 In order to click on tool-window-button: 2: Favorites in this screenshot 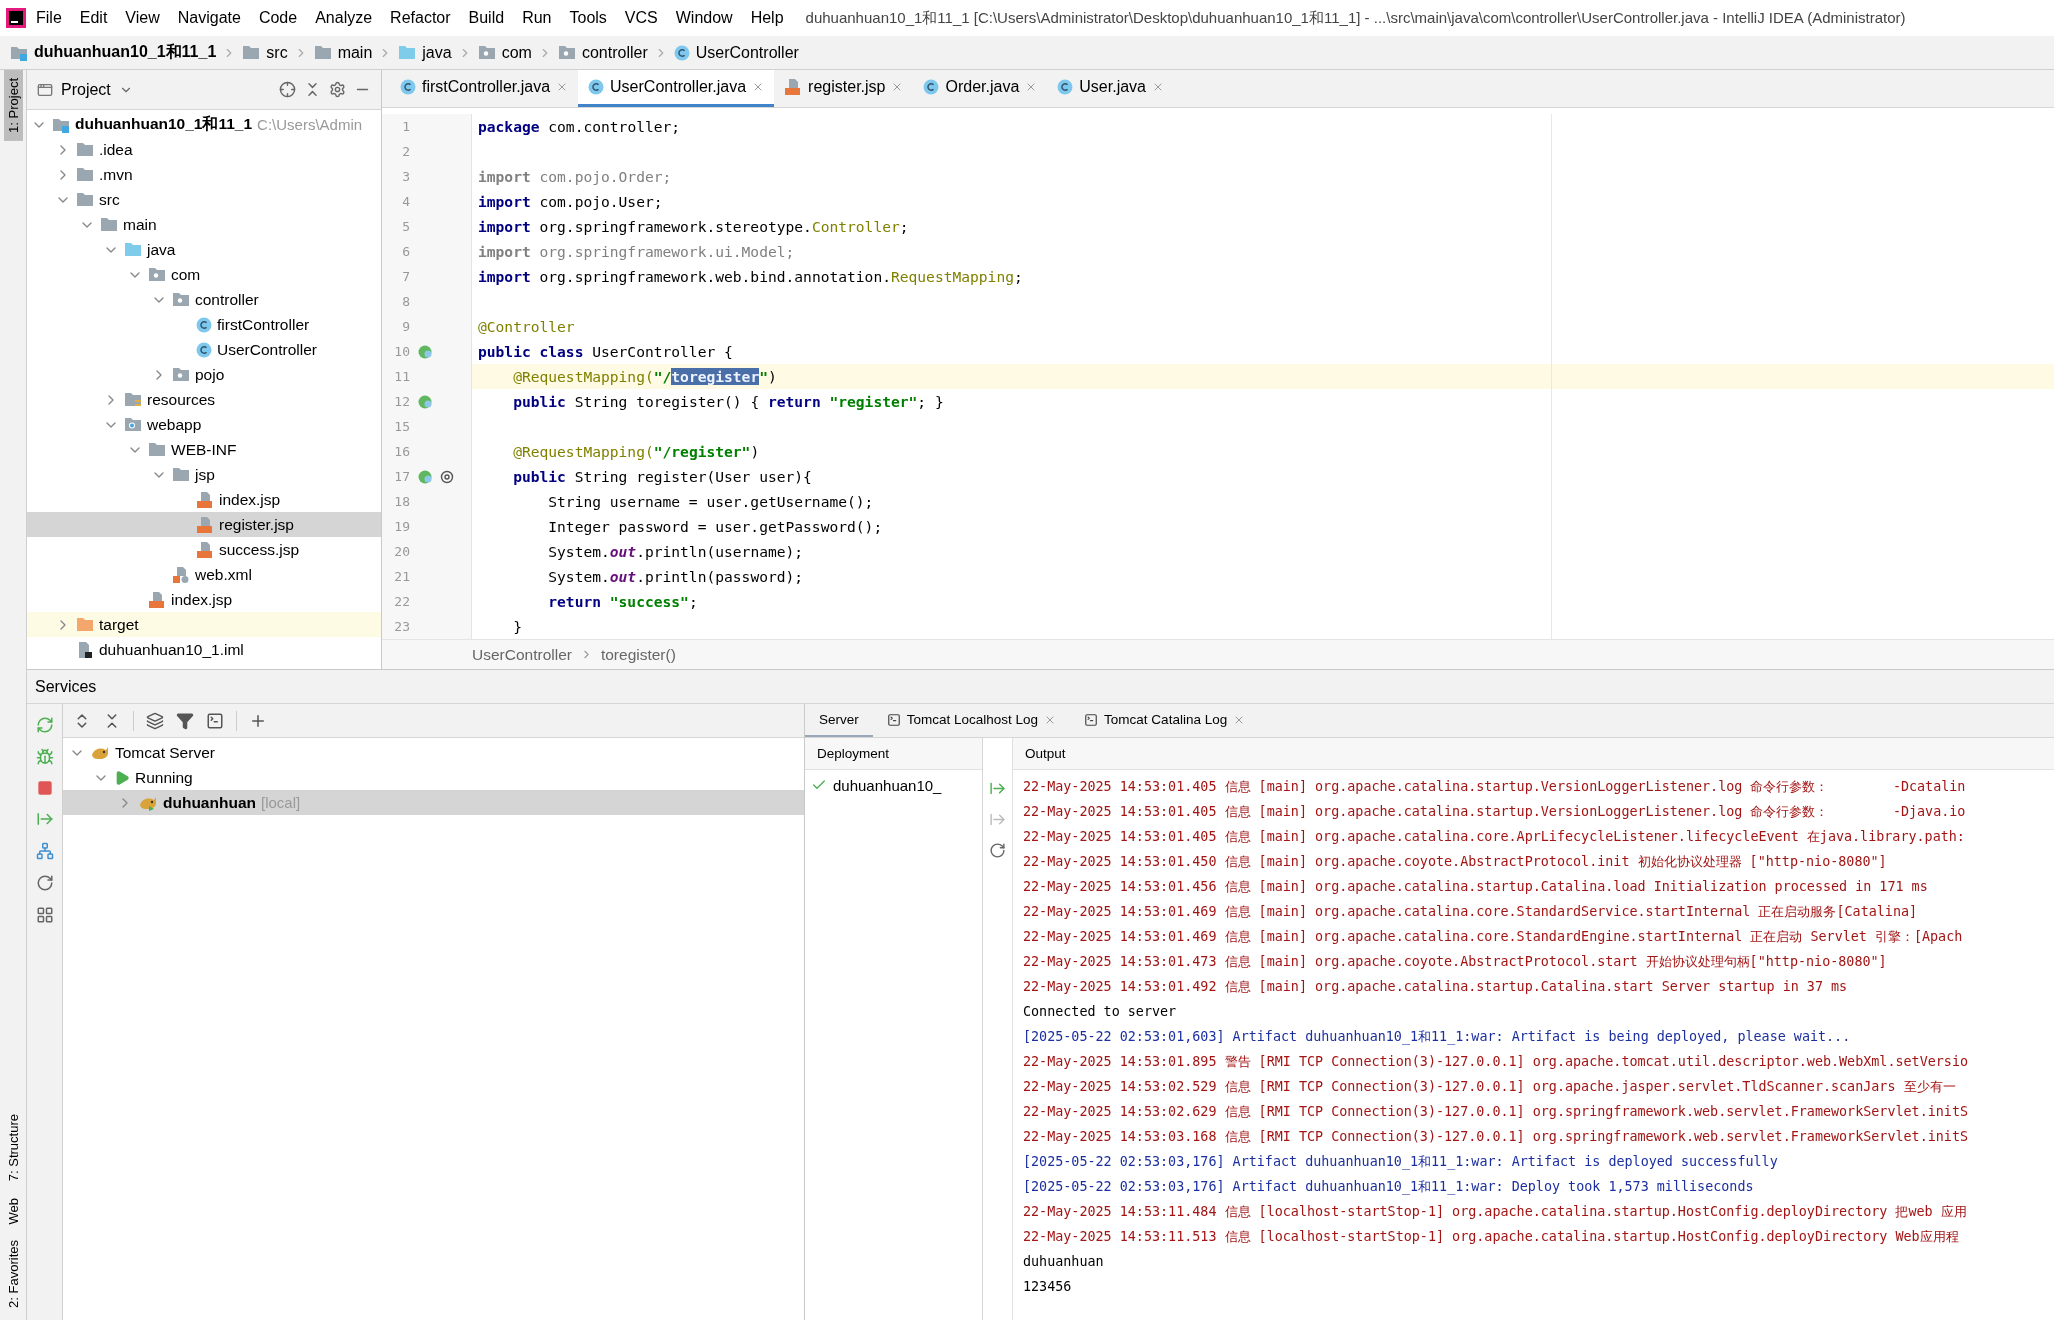, I will do `click(13, 1274)`.